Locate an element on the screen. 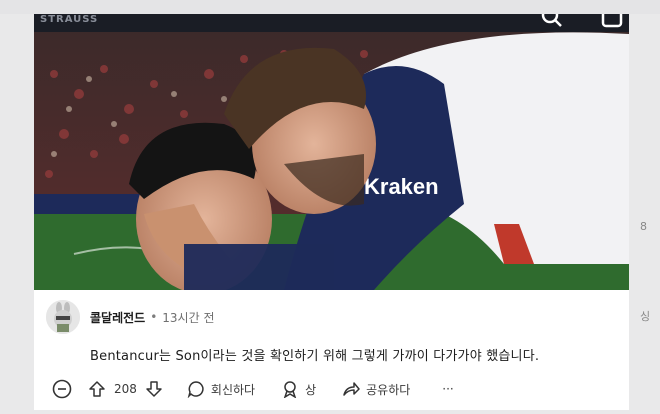  award-button: 상 is located at coordinates (298, 389).